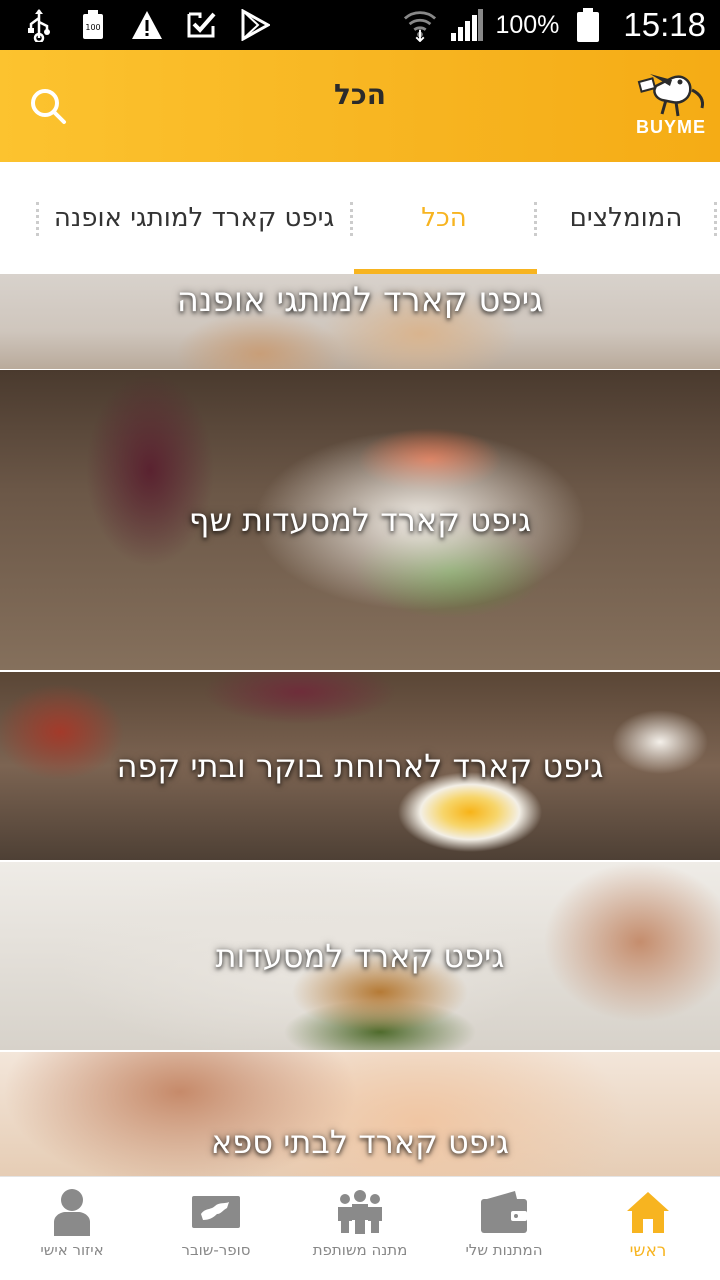 Image resolution: width=720 pixels, height=1280 pixels. Describe the element at coordinates (216, 1212) in the screenshot. I see `israel-map-card-icon` at that location.